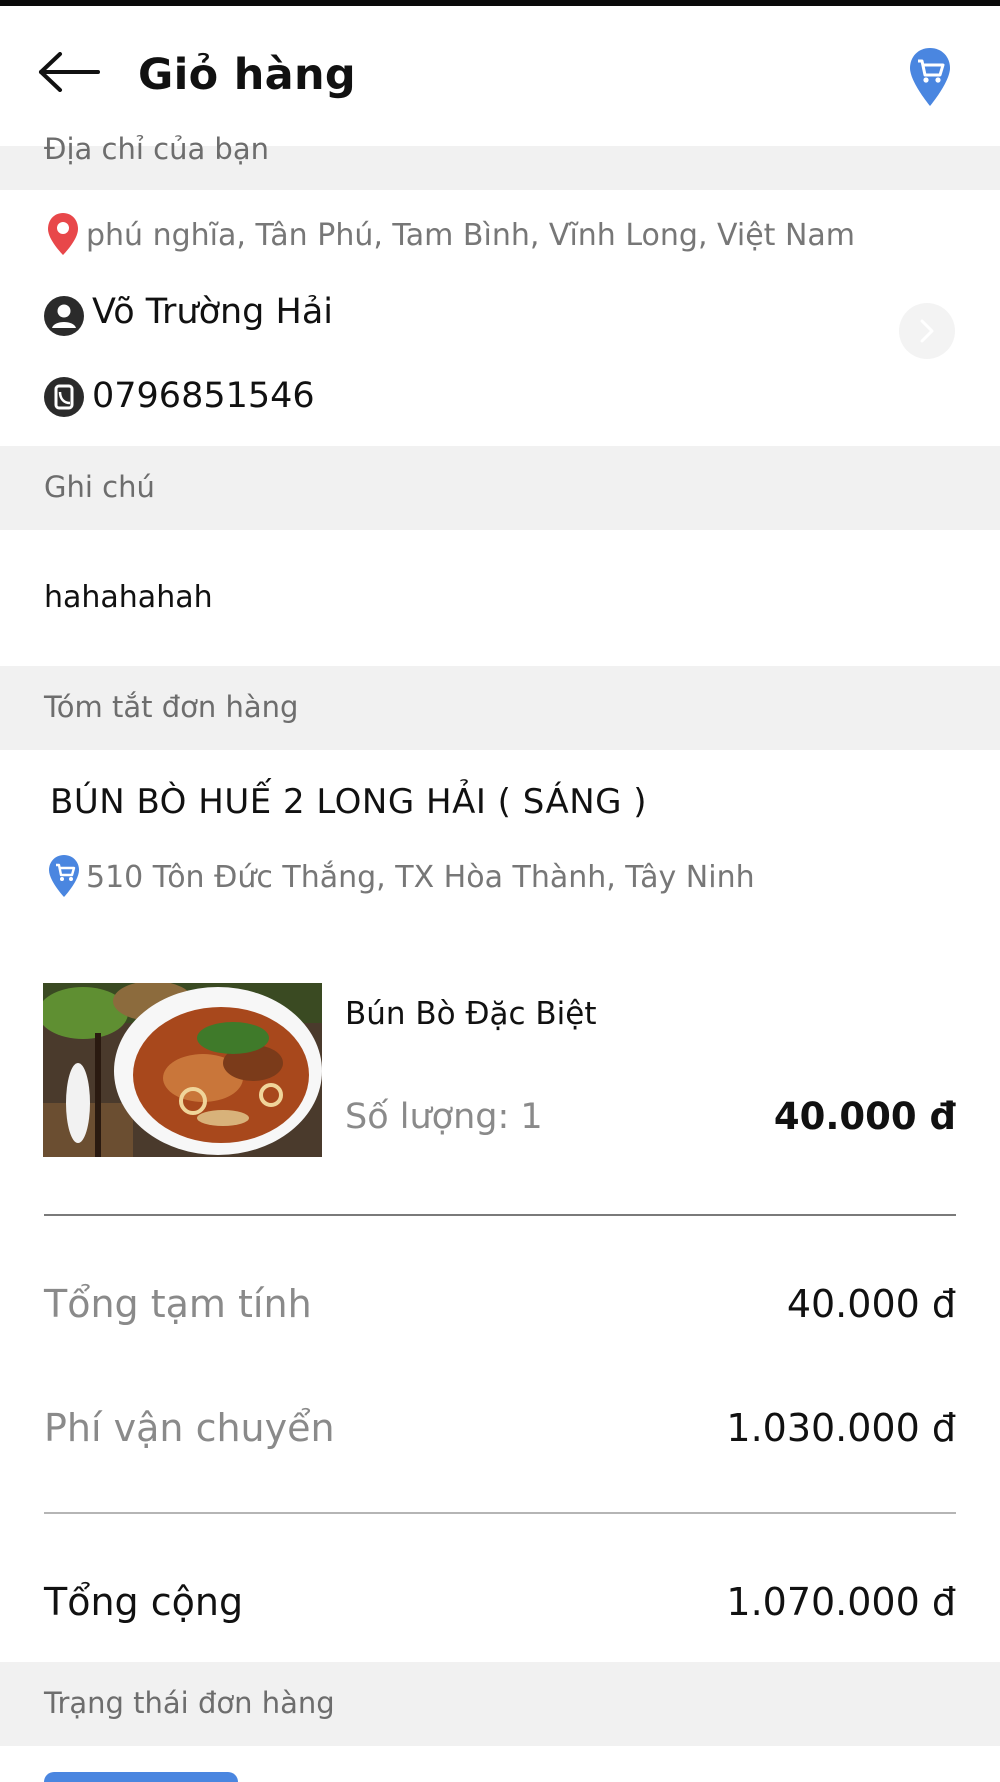 This screenshot has width=1000, height=1782. What do you see at coordinates (930, 77) in the screenshot?
I see `cart-pin-icon` at bounding box center [930, 77].